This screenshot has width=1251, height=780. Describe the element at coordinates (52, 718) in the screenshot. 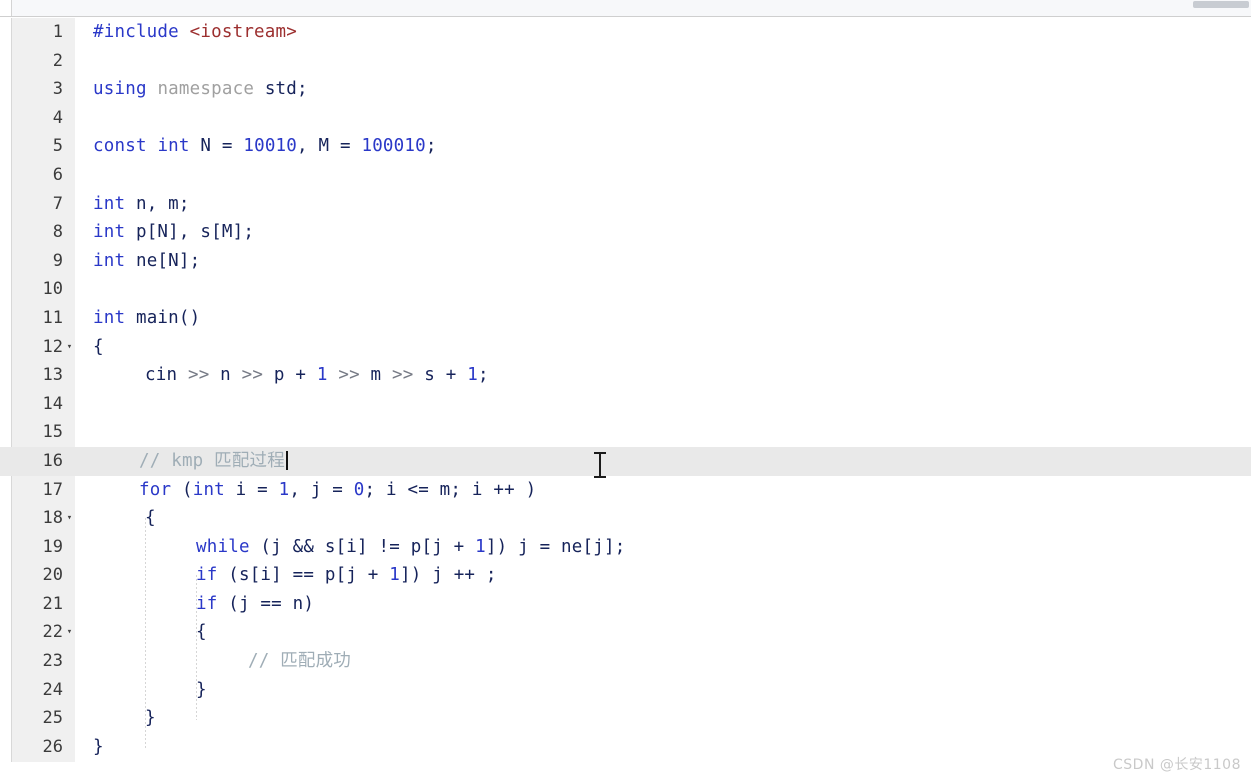

I see `line-number: 25` at that location.